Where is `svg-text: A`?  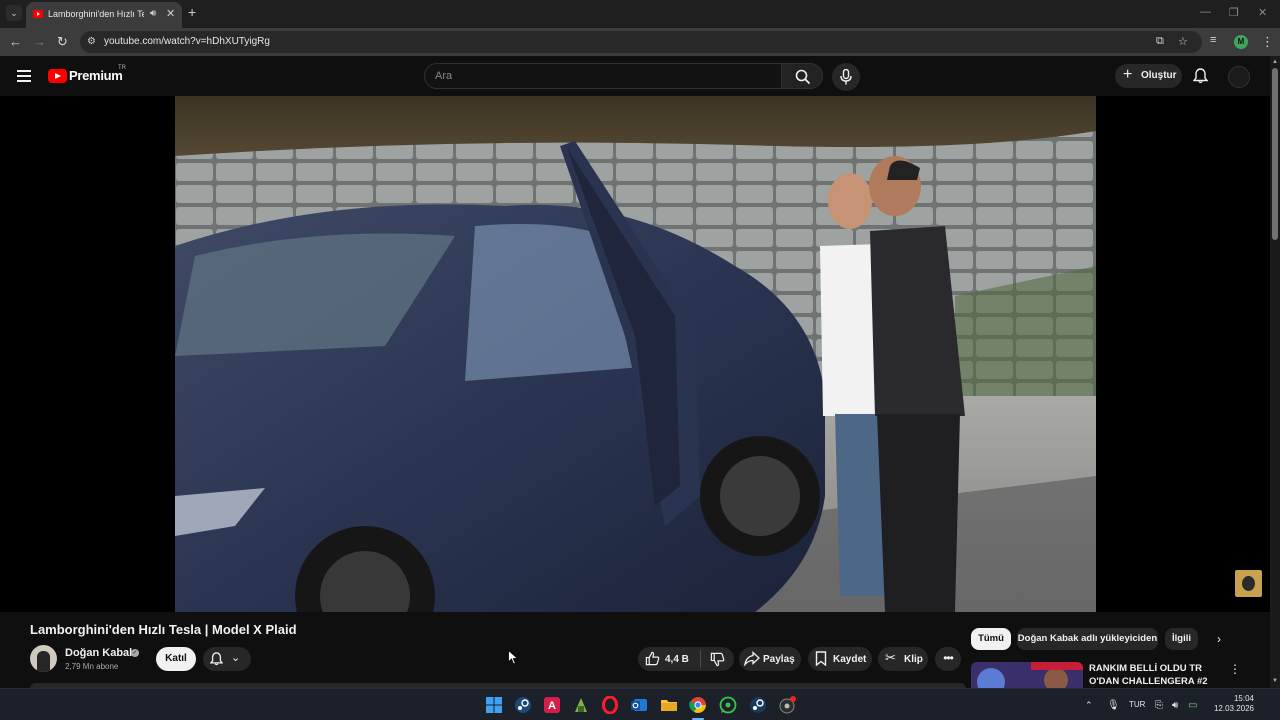 svg-text: A is located at coordinates (552, 706).